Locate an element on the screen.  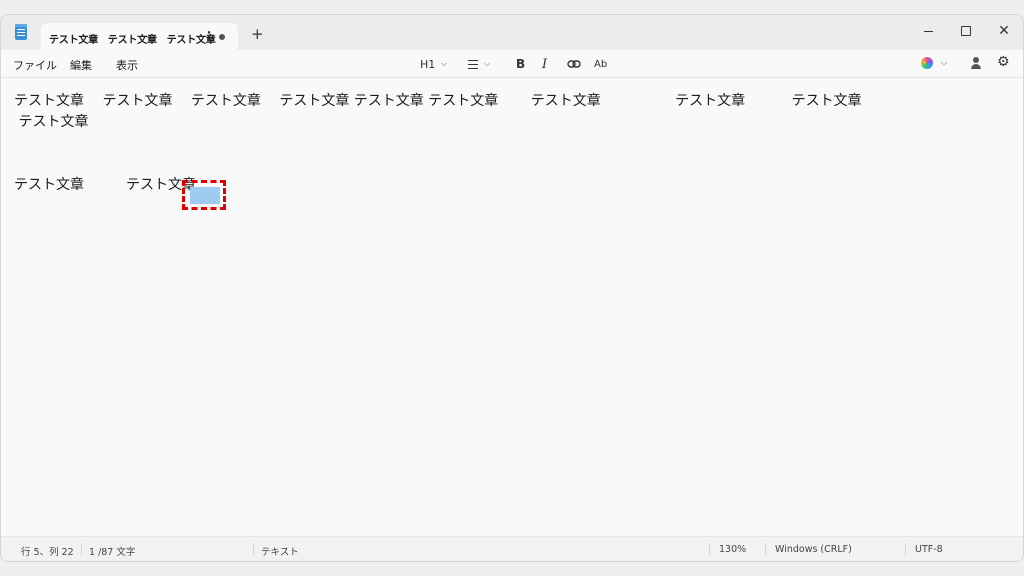
close-button: ✕ is located at coordinates (1003, 31).